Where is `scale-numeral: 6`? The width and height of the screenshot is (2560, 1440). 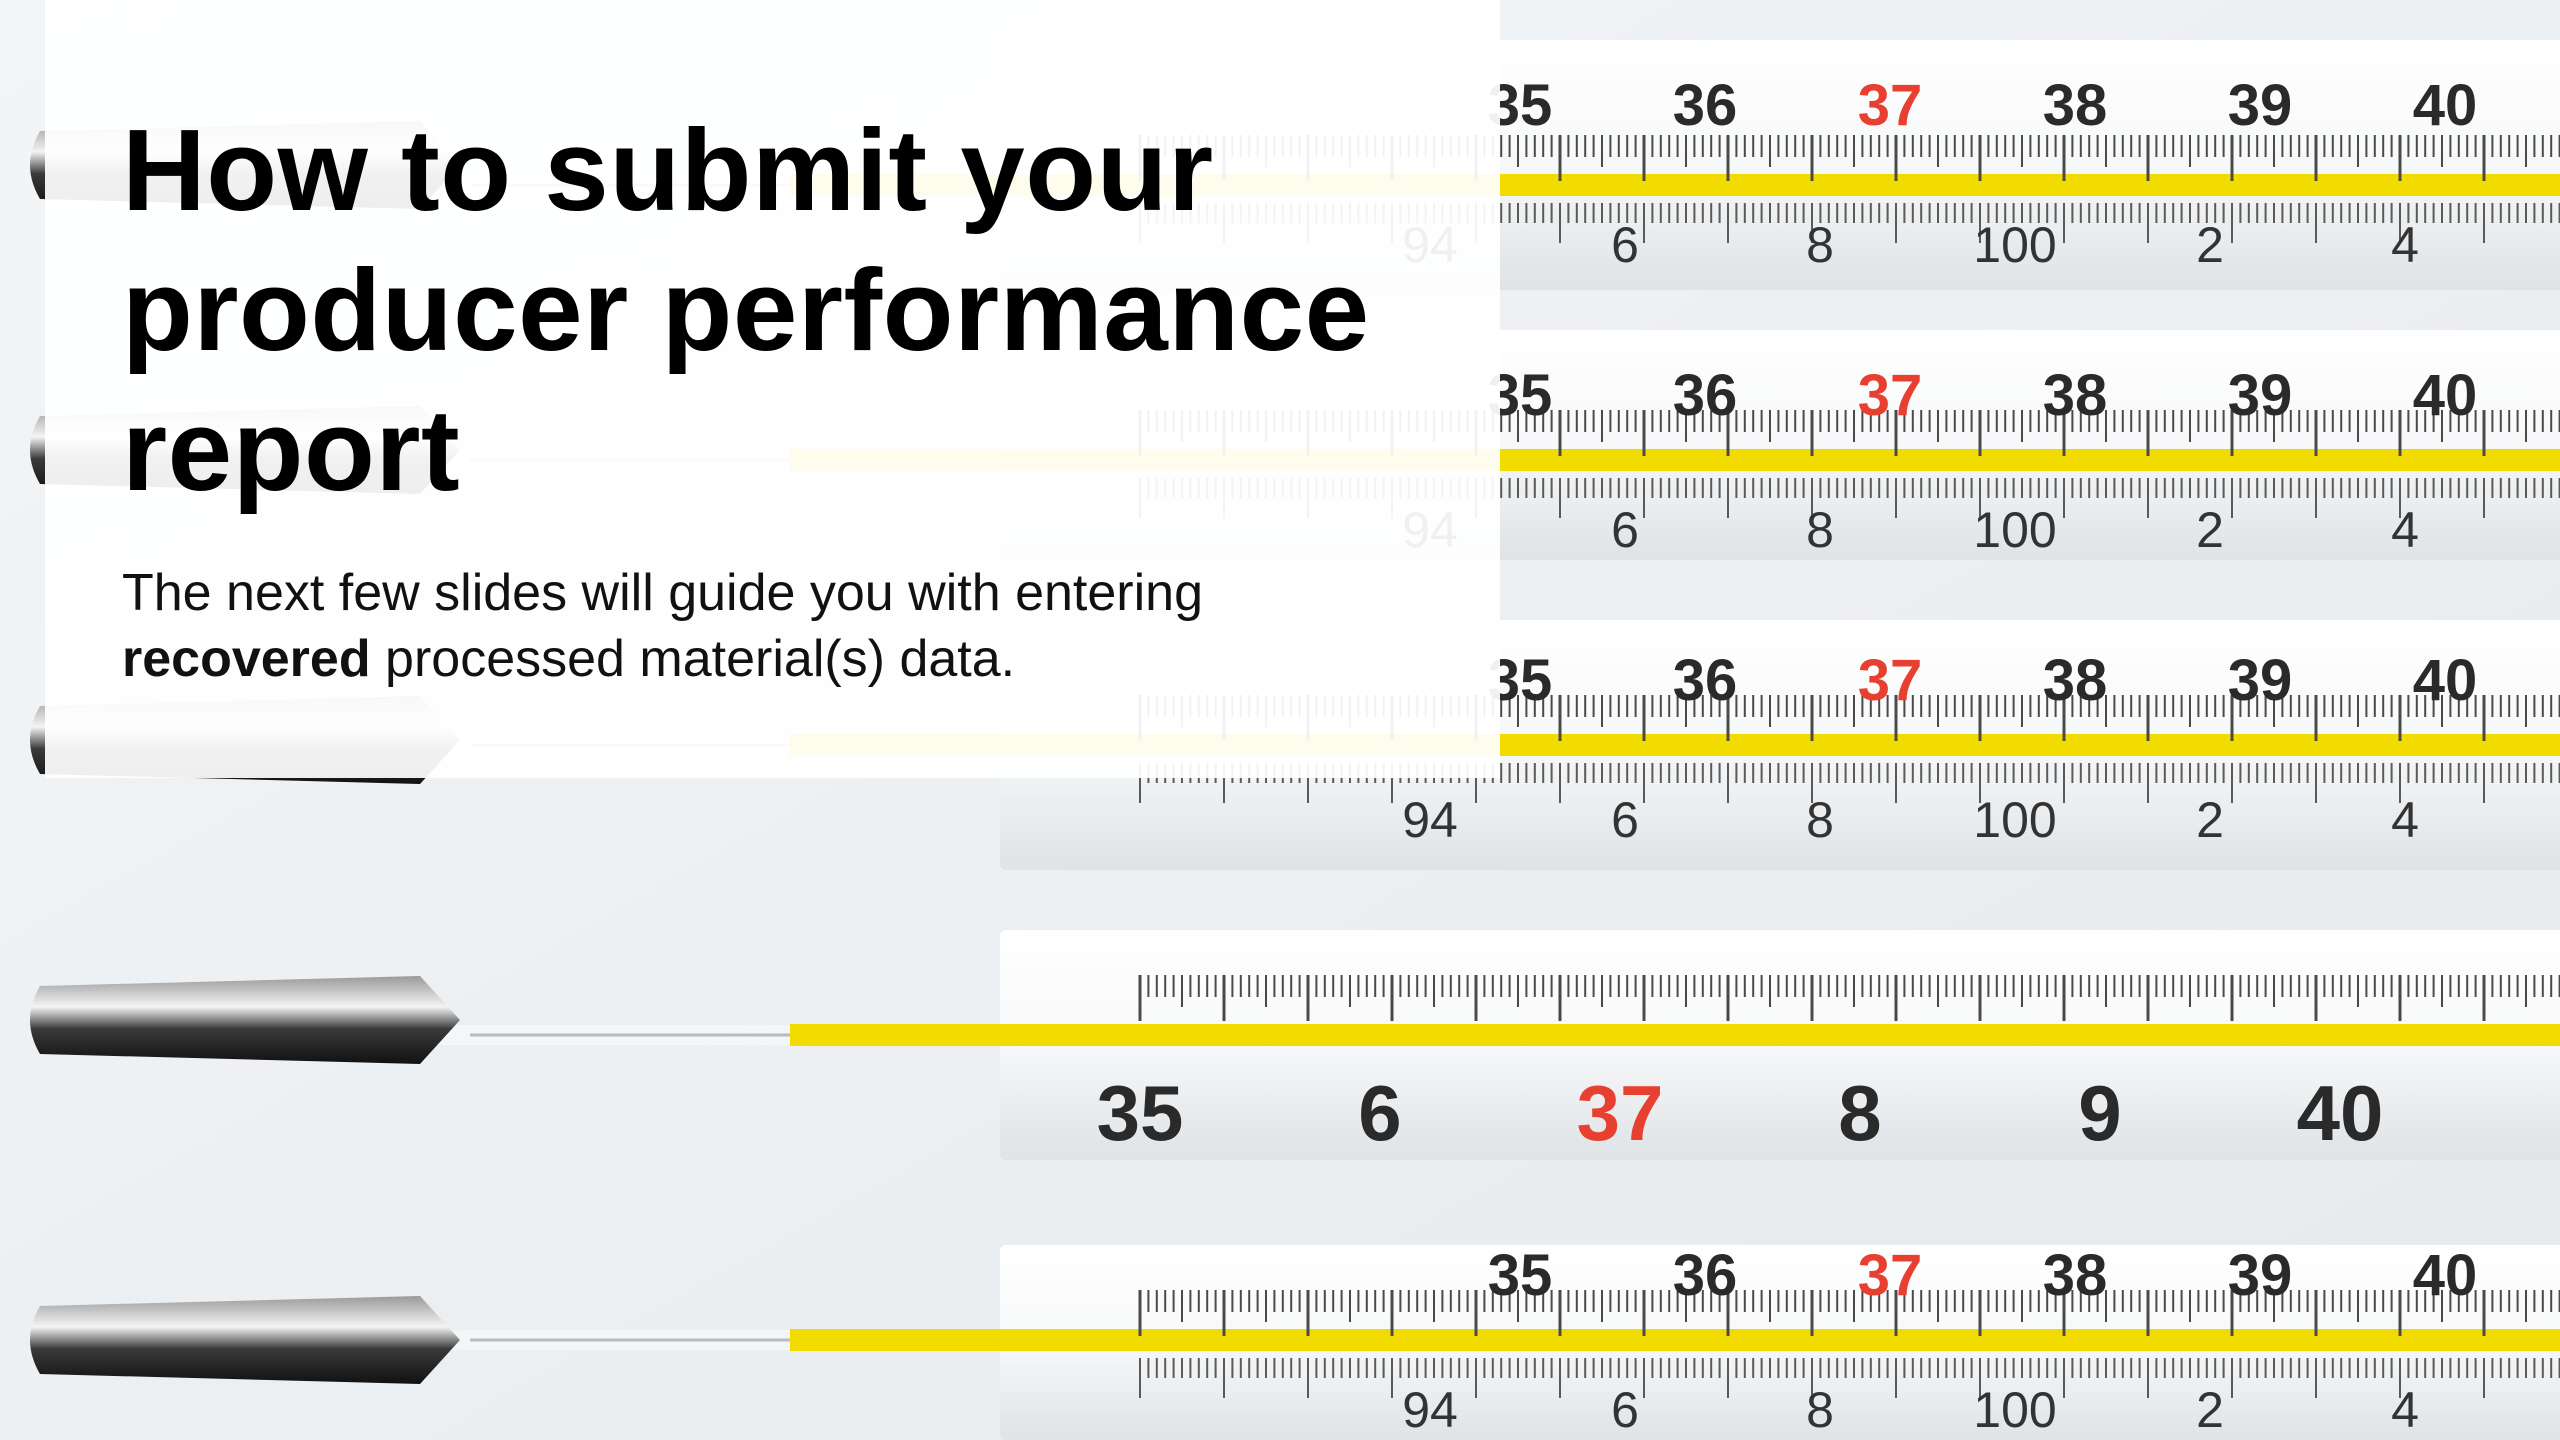 scale-numeral: 6 is located at coordinates (1379, 1113).